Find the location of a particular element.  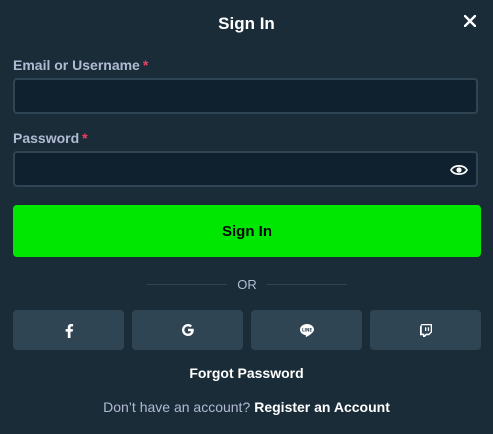

svg-text: LINE is located at coordinates (306, 329).